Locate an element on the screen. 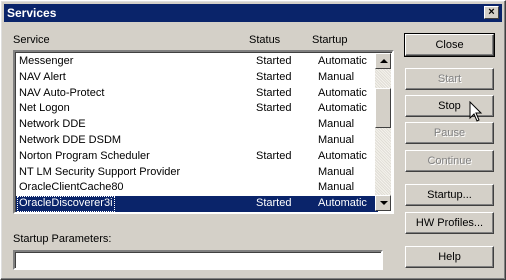 This screenshot has height=280, width=506. vertical-scrollbar is located at coordinates (383, 132).